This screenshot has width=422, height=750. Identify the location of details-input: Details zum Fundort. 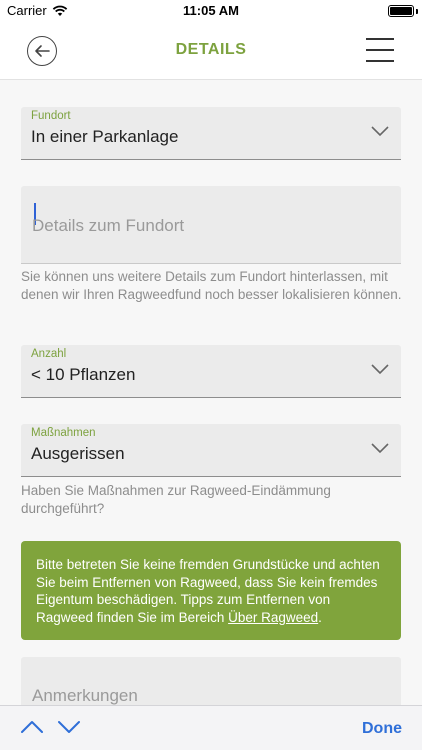
(211, 225).